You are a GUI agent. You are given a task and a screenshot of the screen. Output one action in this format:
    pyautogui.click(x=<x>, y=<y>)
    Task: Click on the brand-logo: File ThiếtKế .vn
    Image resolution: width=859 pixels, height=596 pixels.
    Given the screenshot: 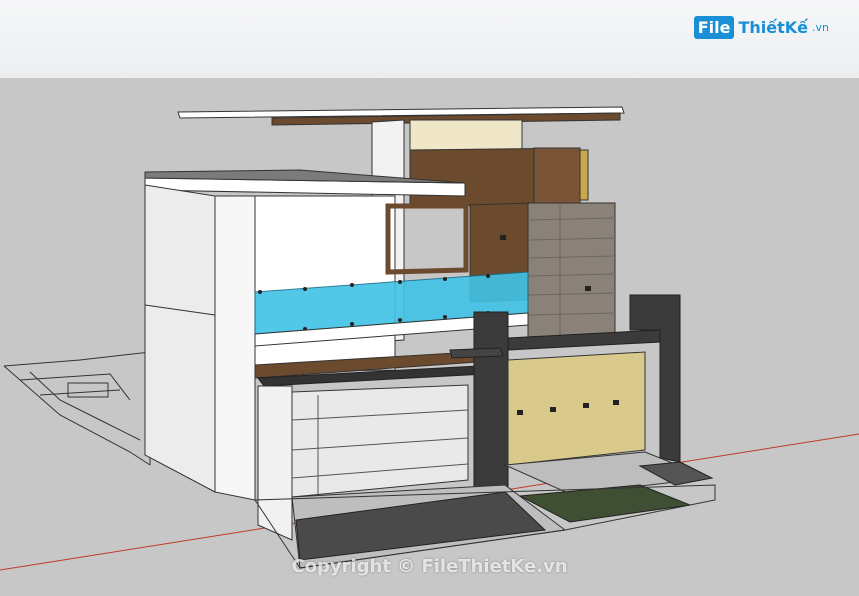 What is the action you would take?
    pyautogui.click(x=761, y=27)
    